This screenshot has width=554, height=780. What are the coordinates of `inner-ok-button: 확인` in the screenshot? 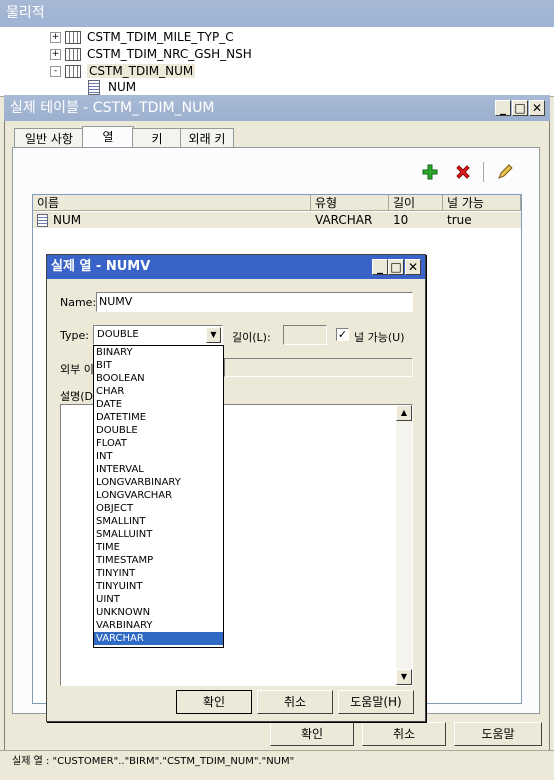 It's located at (214, 702).